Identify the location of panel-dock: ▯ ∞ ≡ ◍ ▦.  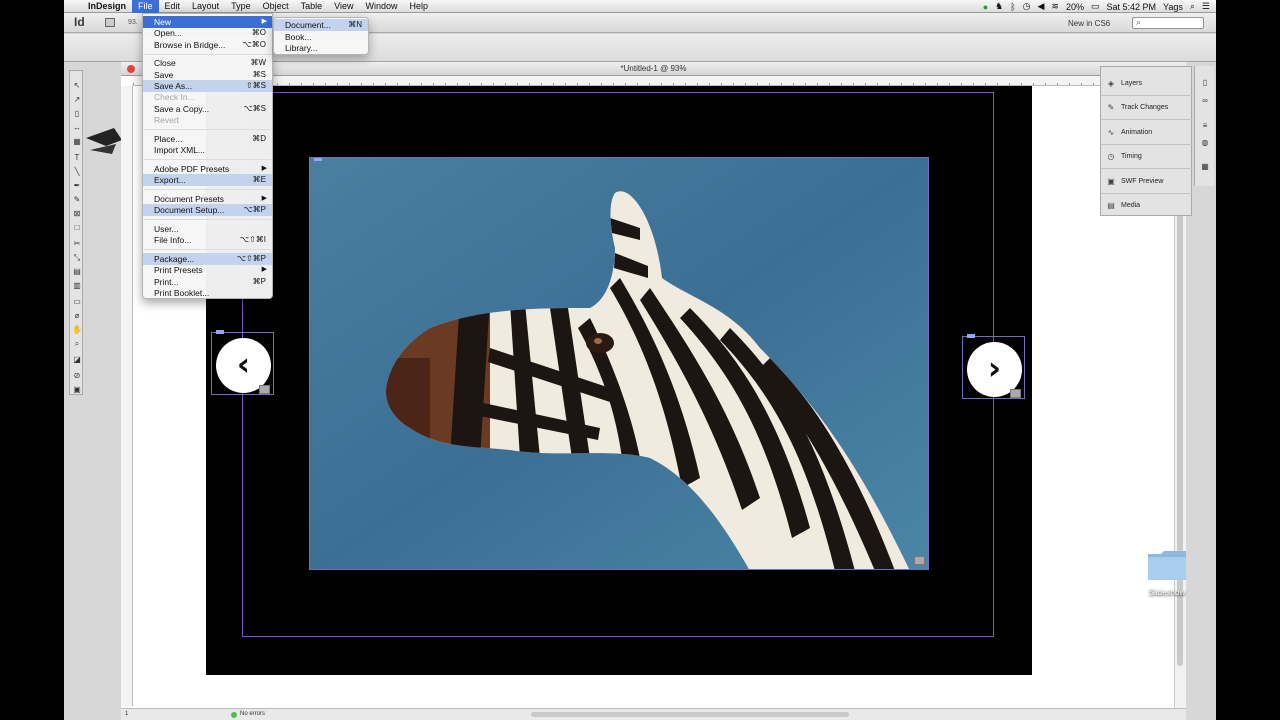
(1204, 126).